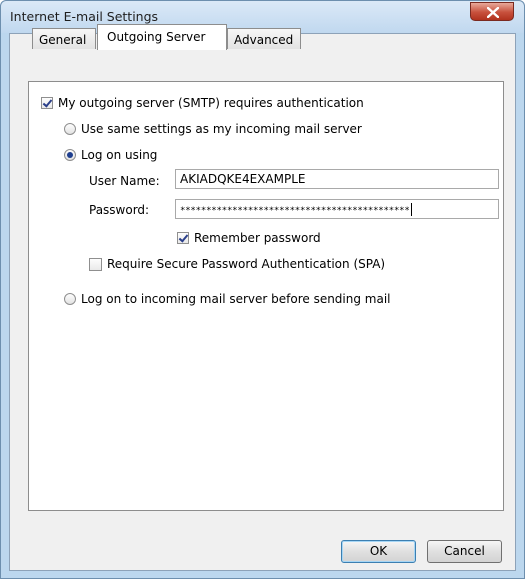 The image size is (525, 579). I want to click on username-label: User Name:, so click(124, 181).